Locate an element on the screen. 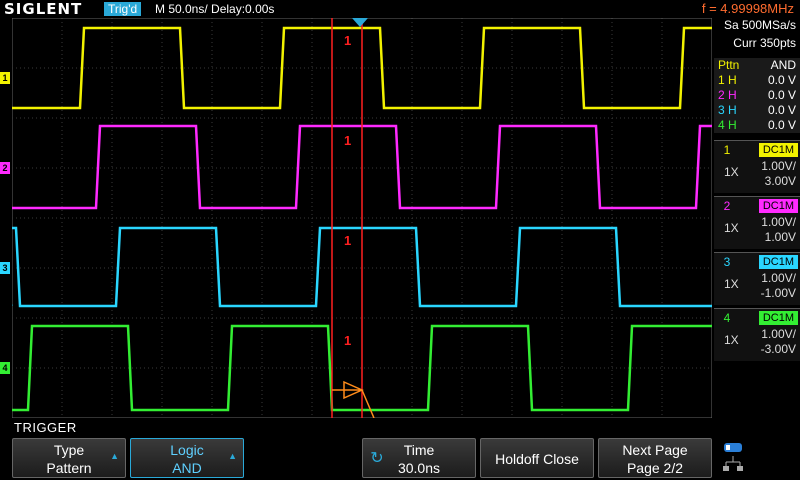  pattern-row-label: 3 H is located at coordinates (727, 110).